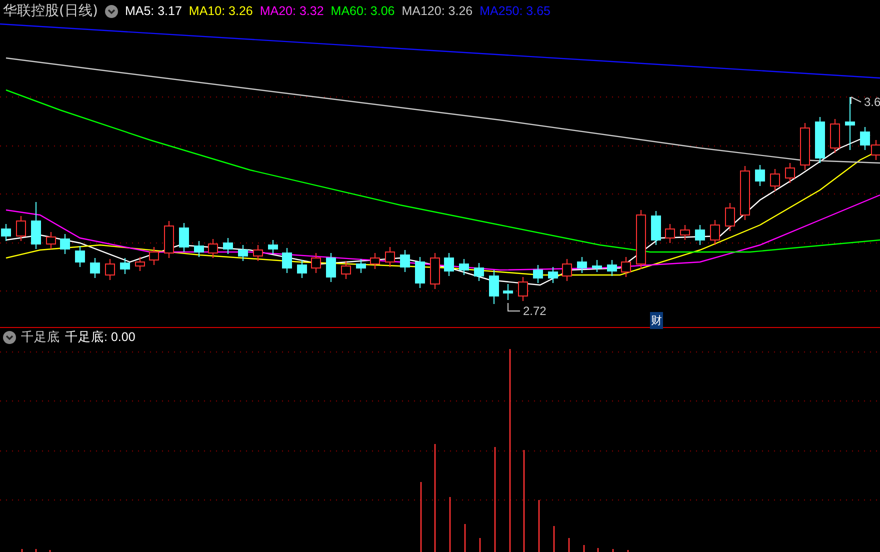 This screenshot has height=552, width=880. I want to click on indicator-title: 千足底, so click(40, 337).